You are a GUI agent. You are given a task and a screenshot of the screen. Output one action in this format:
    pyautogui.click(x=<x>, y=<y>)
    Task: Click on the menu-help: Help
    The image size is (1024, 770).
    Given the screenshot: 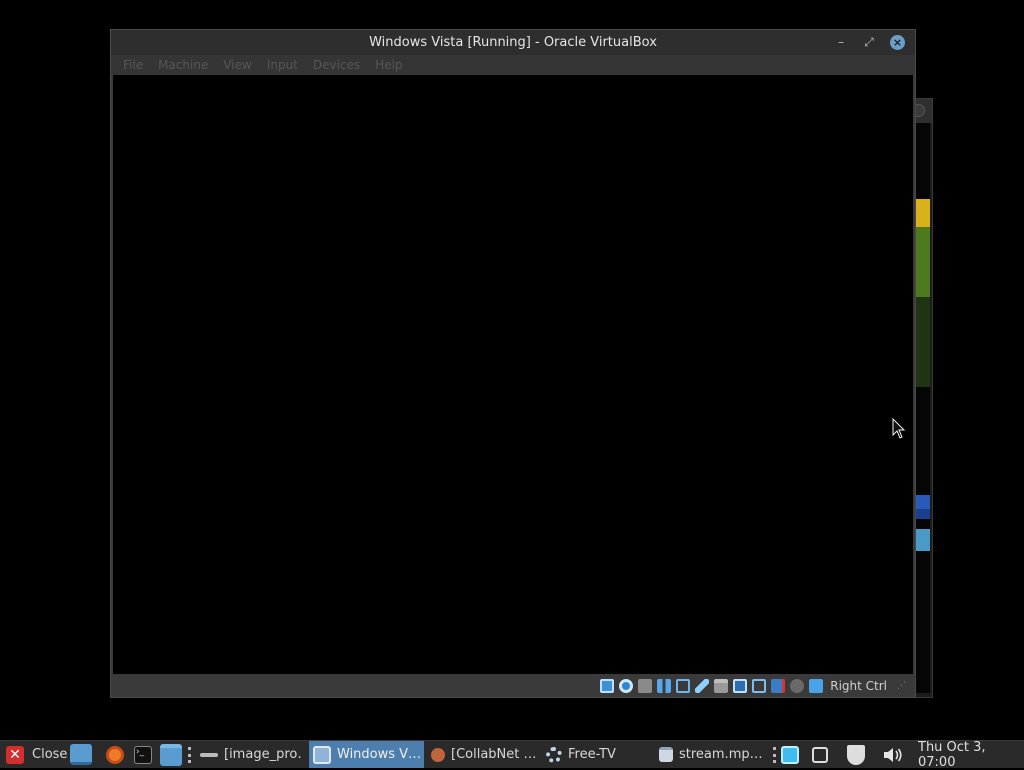 What is the action you would take?
    pyautogui.click(x=388, y=65)
    